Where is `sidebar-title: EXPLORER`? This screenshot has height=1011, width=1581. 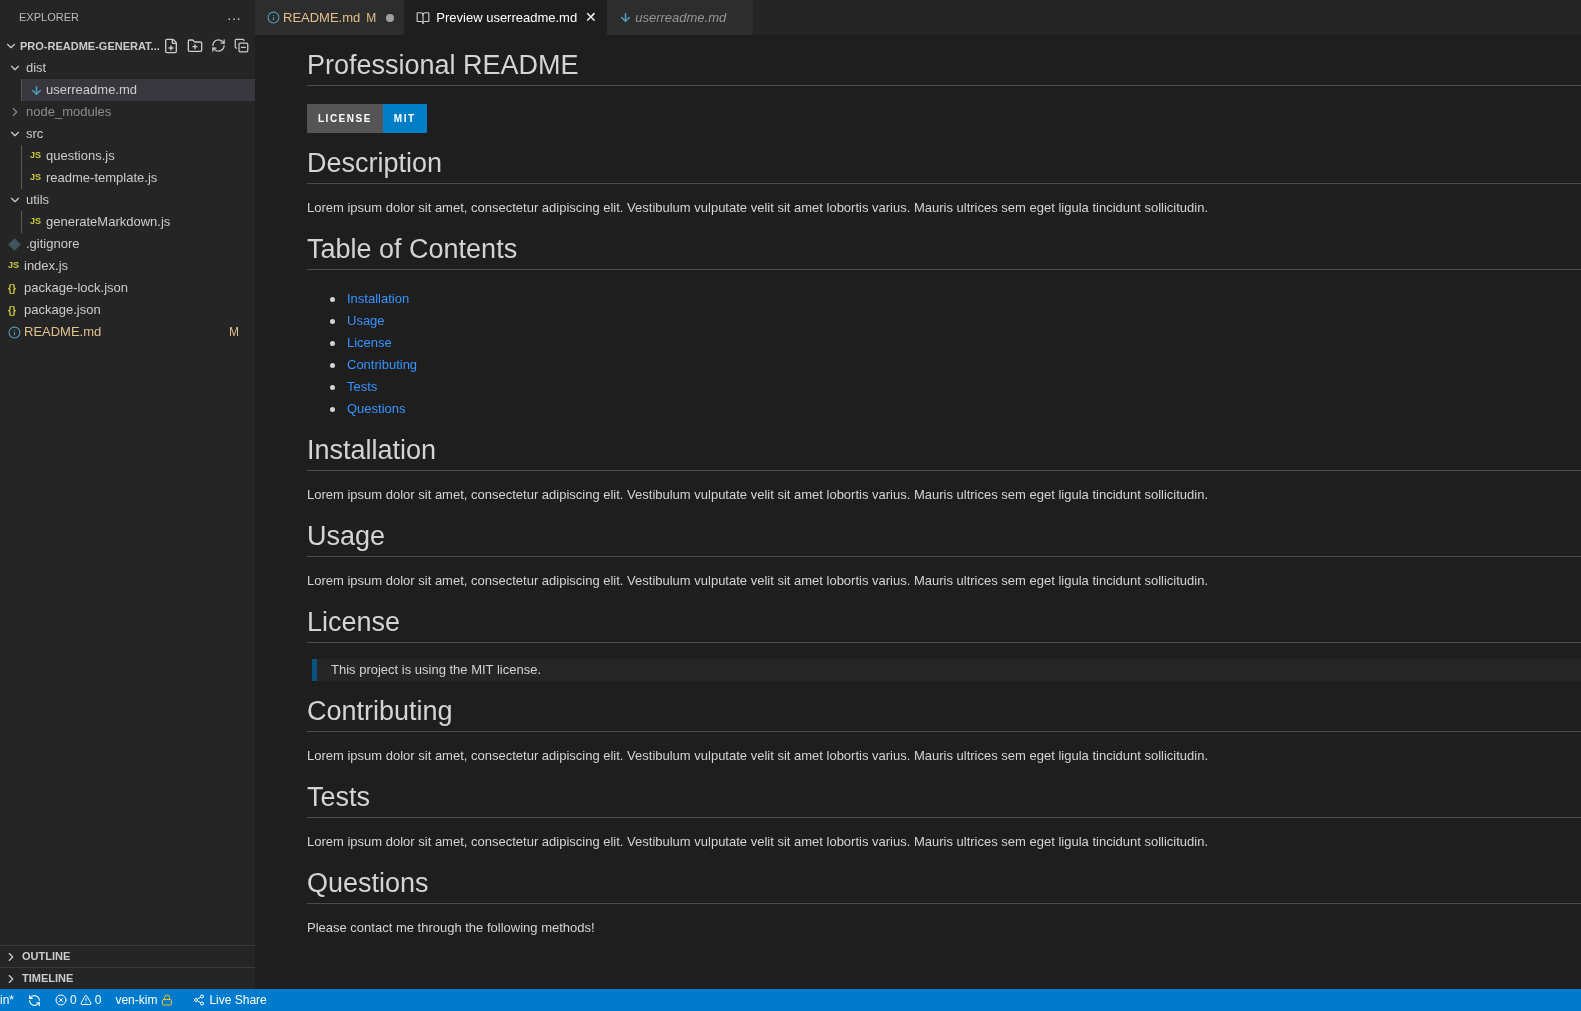
sidebar-title: EXPLORER is located at coordinates (49, 18).